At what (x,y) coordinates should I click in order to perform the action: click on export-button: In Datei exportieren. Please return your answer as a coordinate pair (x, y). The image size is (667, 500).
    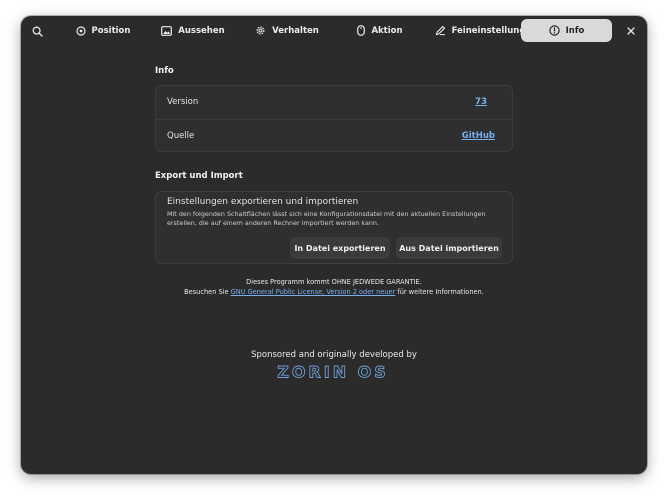
    Looking at the image, I should click on (340, 248).